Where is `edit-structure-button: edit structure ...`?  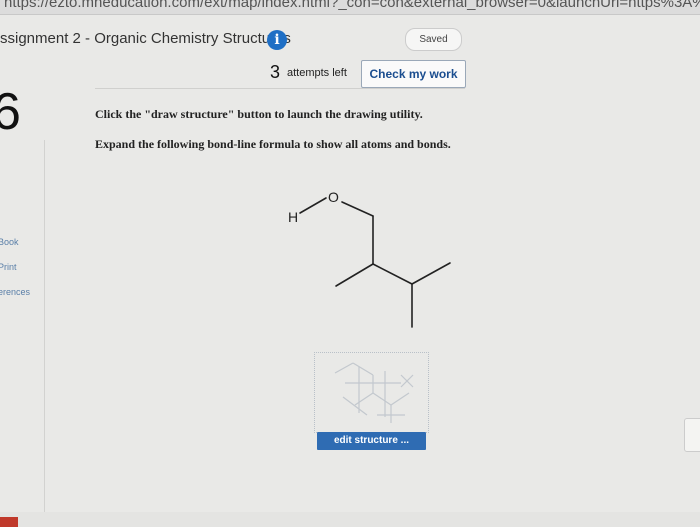 edit-structure-button: edit structure ... is located at coordinates (371, 441).